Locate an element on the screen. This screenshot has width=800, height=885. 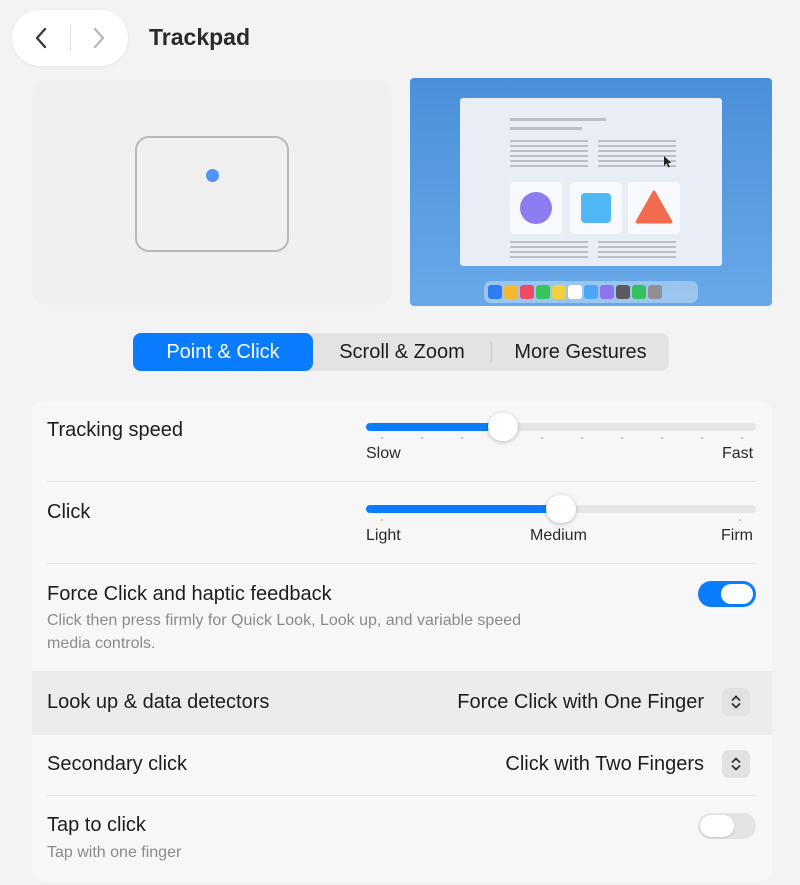
cursor-icon is located at coordinates (668, 162).